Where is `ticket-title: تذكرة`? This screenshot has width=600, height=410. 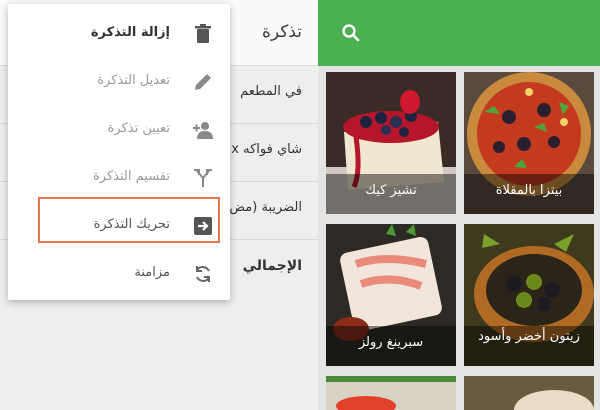 ticket-title: تذكرة is located at coordinates (281, 32).